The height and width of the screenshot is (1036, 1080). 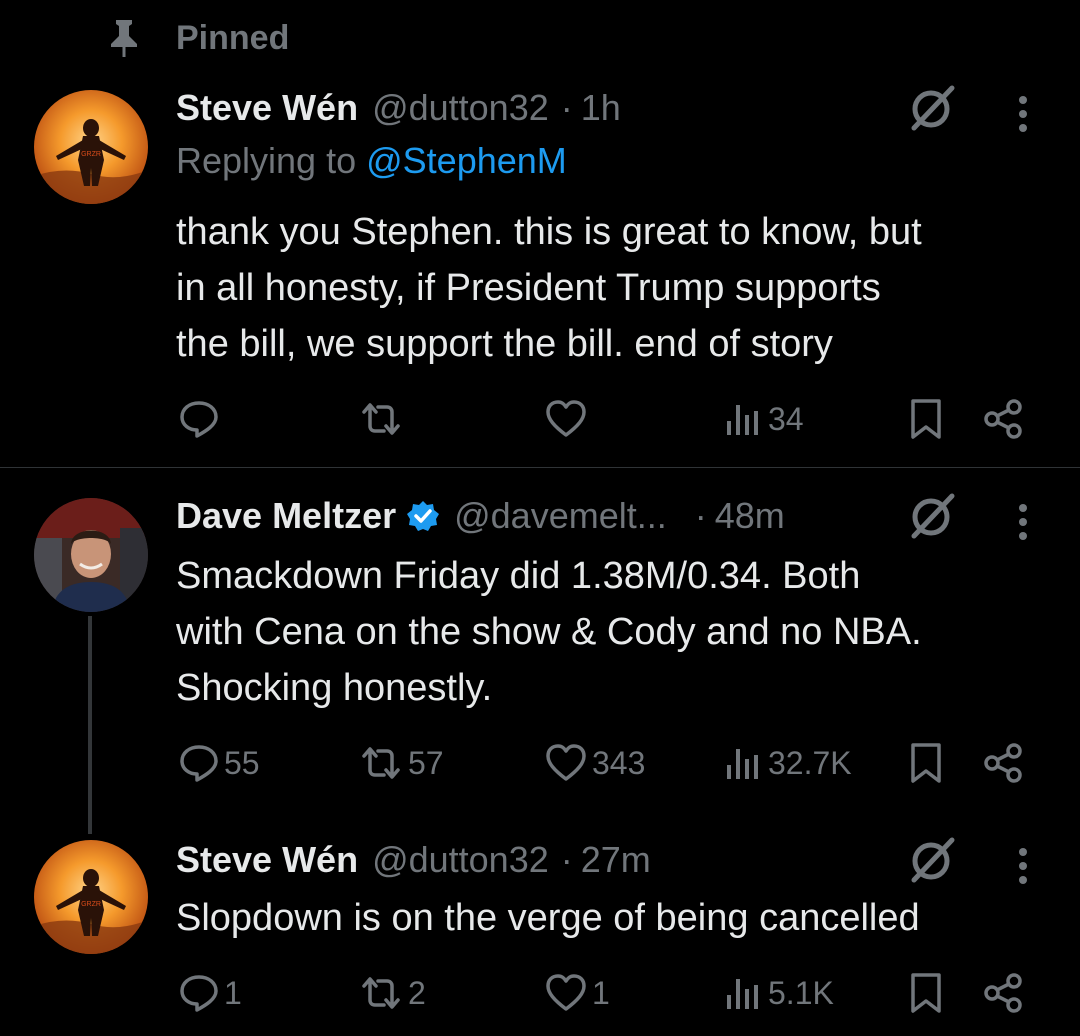 What do you see at coordinates (601, 992) in the screenshot?
I see `like-count: 1` at bounding box center [601, 992].